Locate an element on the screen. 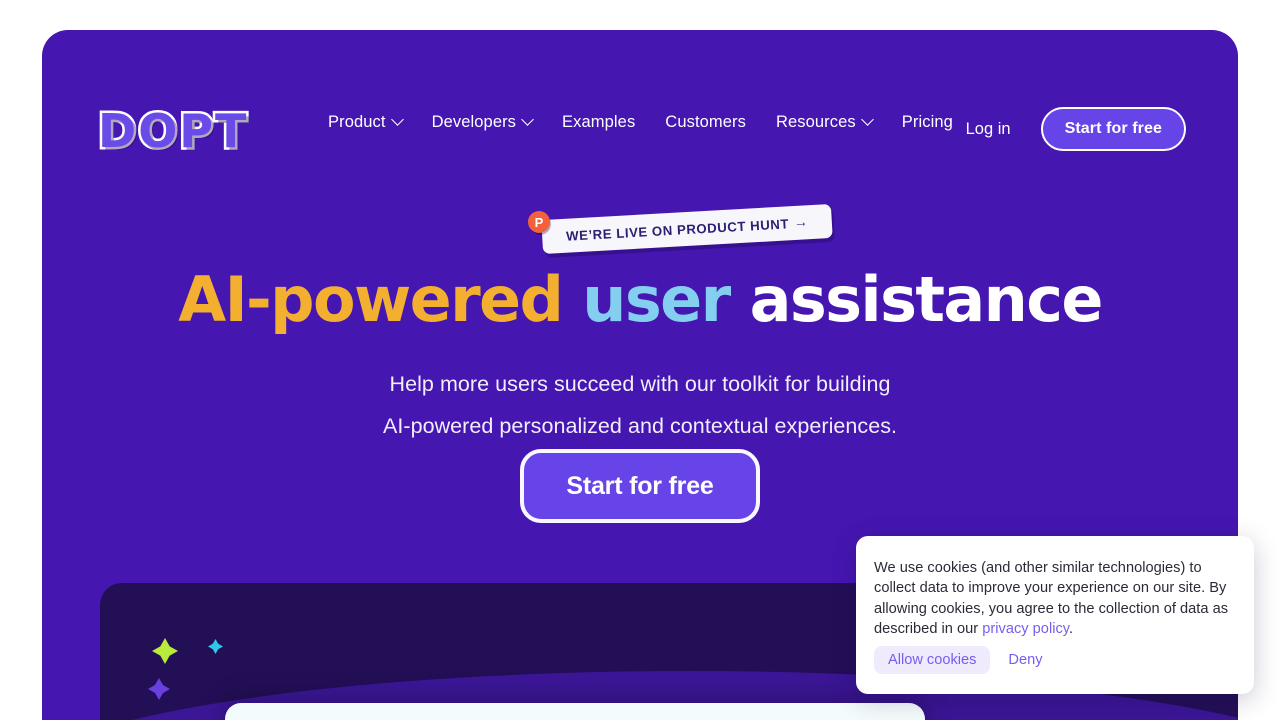  hero-headline: AI-powered user assistance is located at coordinates (640, 300).